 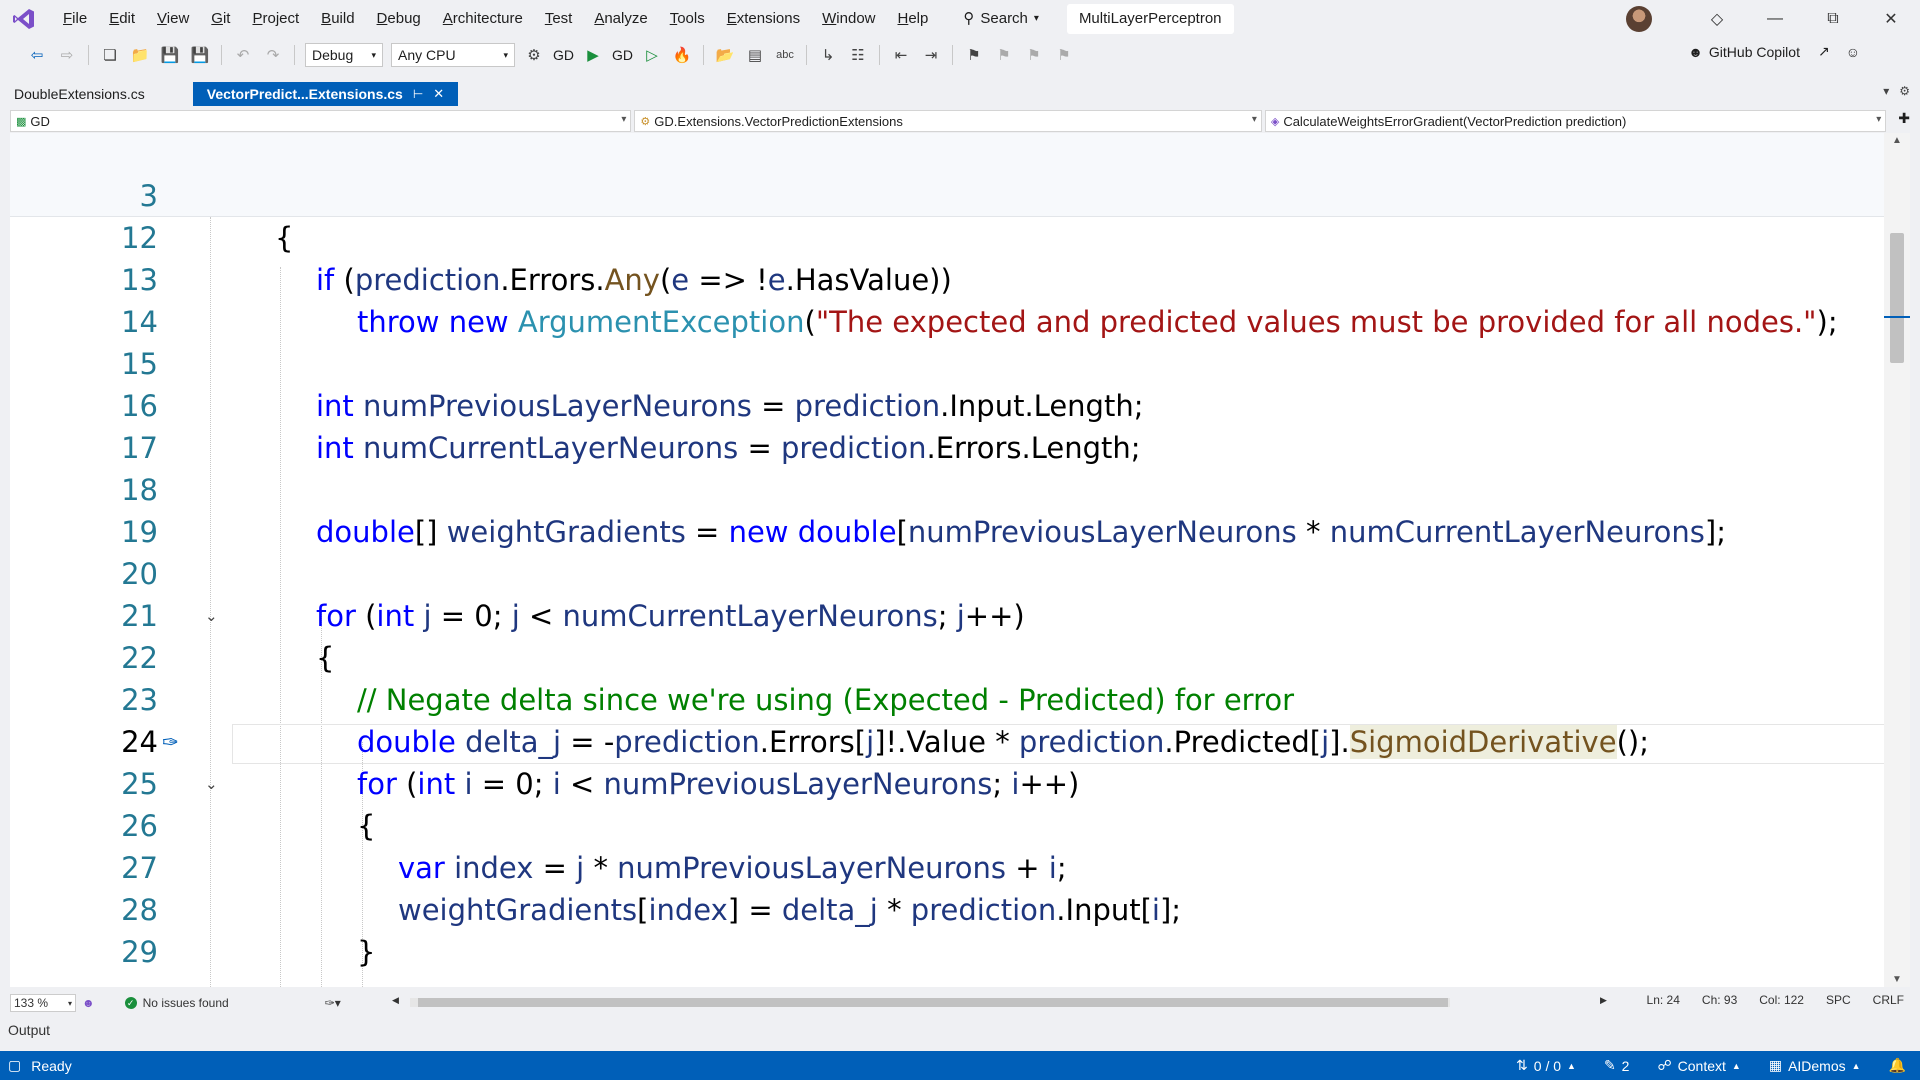 What do you see at coordinates (1897, 140) in the screenshot?
I see `scroll-up-icon: ▲` at bounding box center [1897, 140].